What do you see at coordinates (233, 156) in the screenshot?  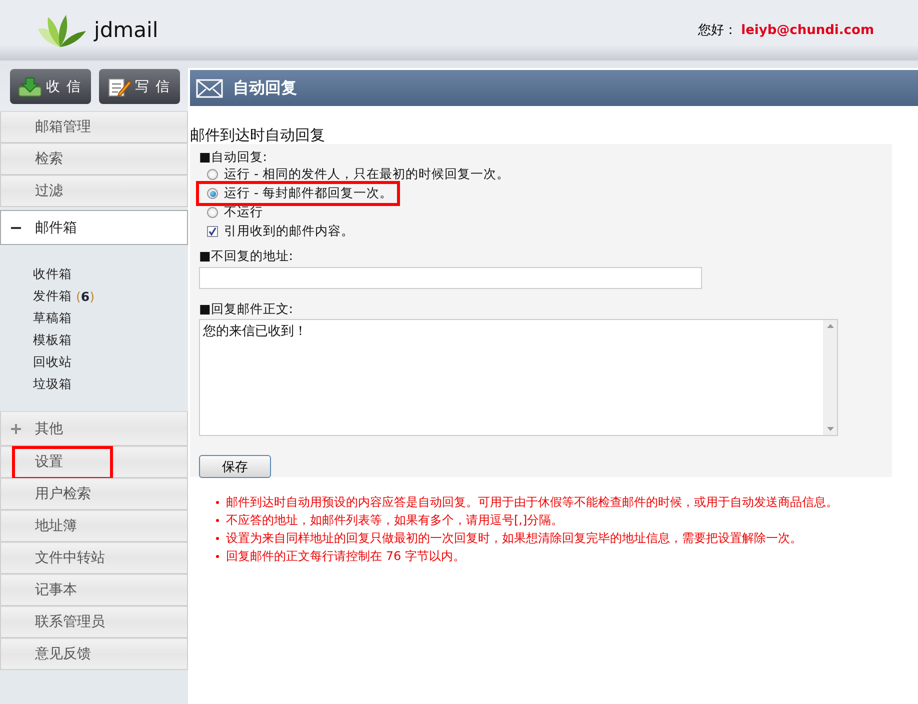 I see `section-label: ■自动回复:` at bounding box center [233, 156].